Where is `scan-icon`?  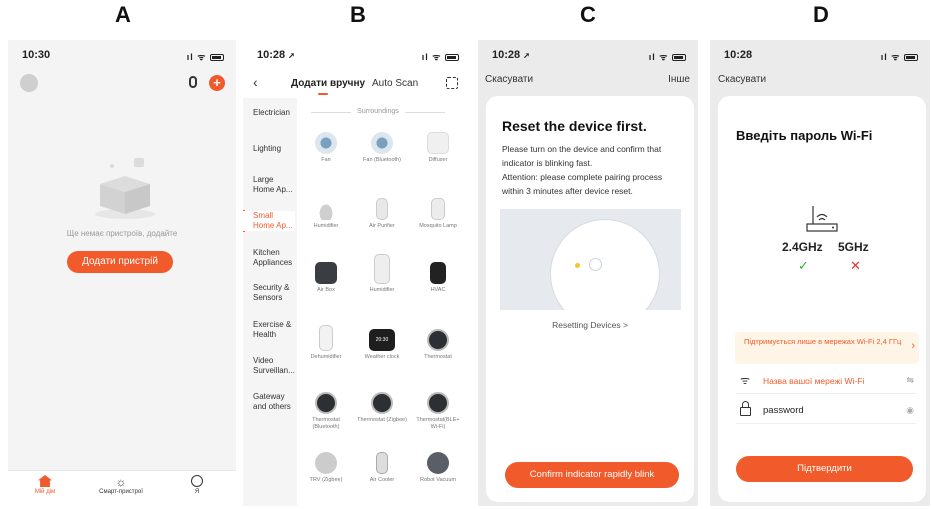 scan-icon is located at coordinates (452, 83).